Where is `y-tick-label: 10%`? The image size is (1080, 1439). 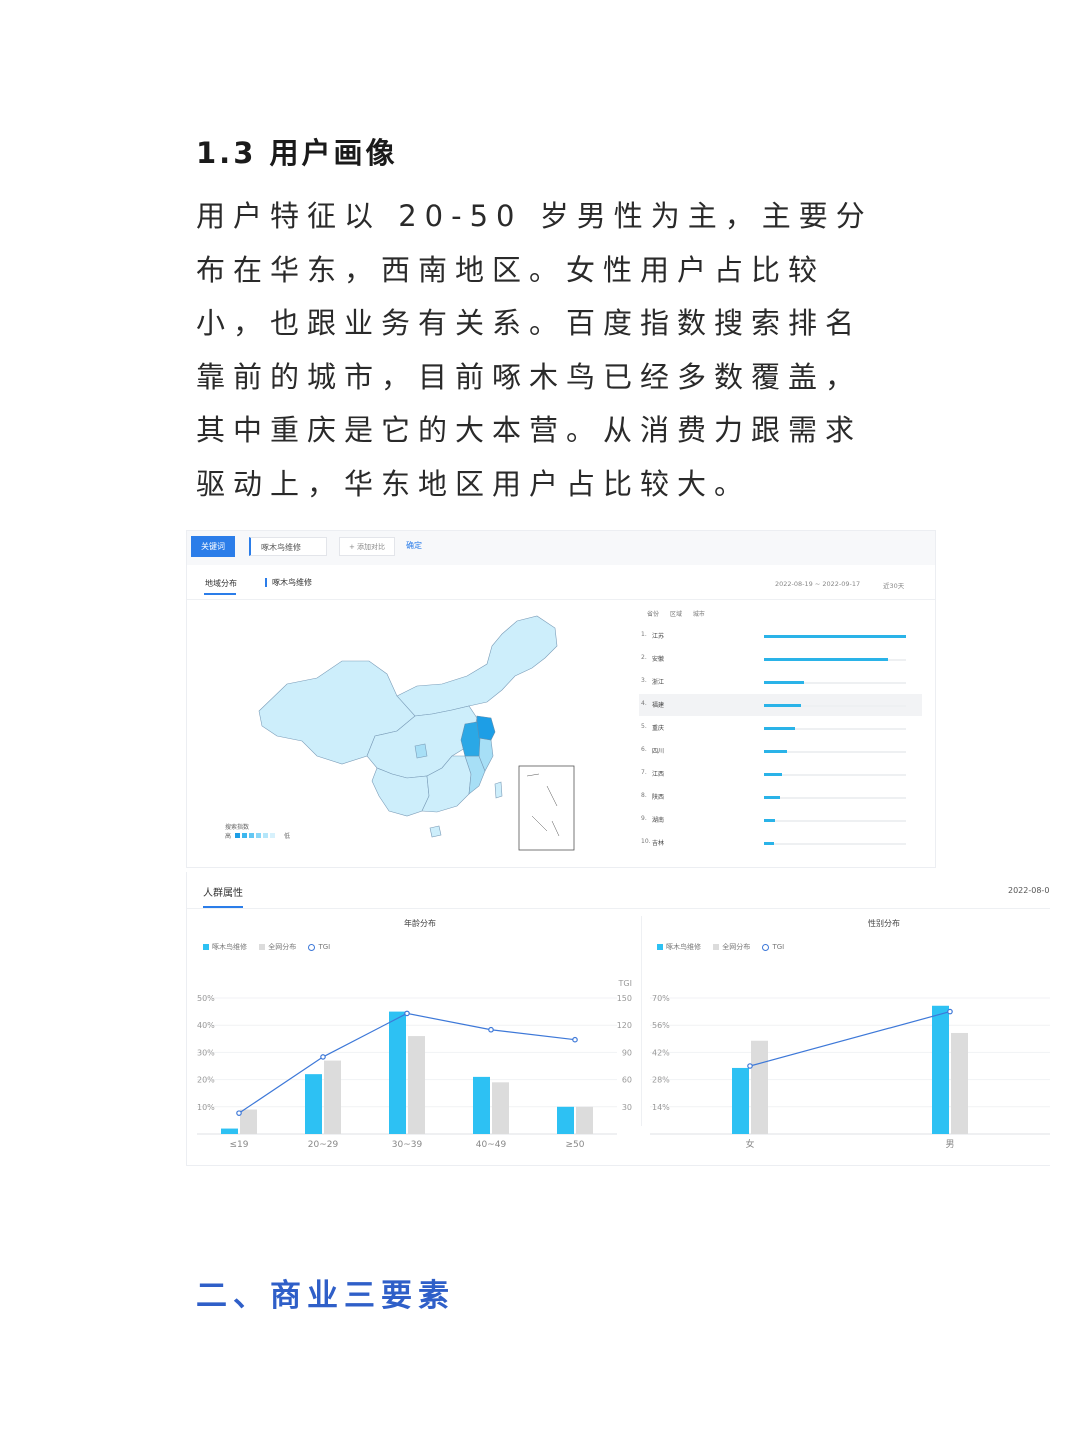
y-tick-label: 10% is located at coordinates (206, 1107).